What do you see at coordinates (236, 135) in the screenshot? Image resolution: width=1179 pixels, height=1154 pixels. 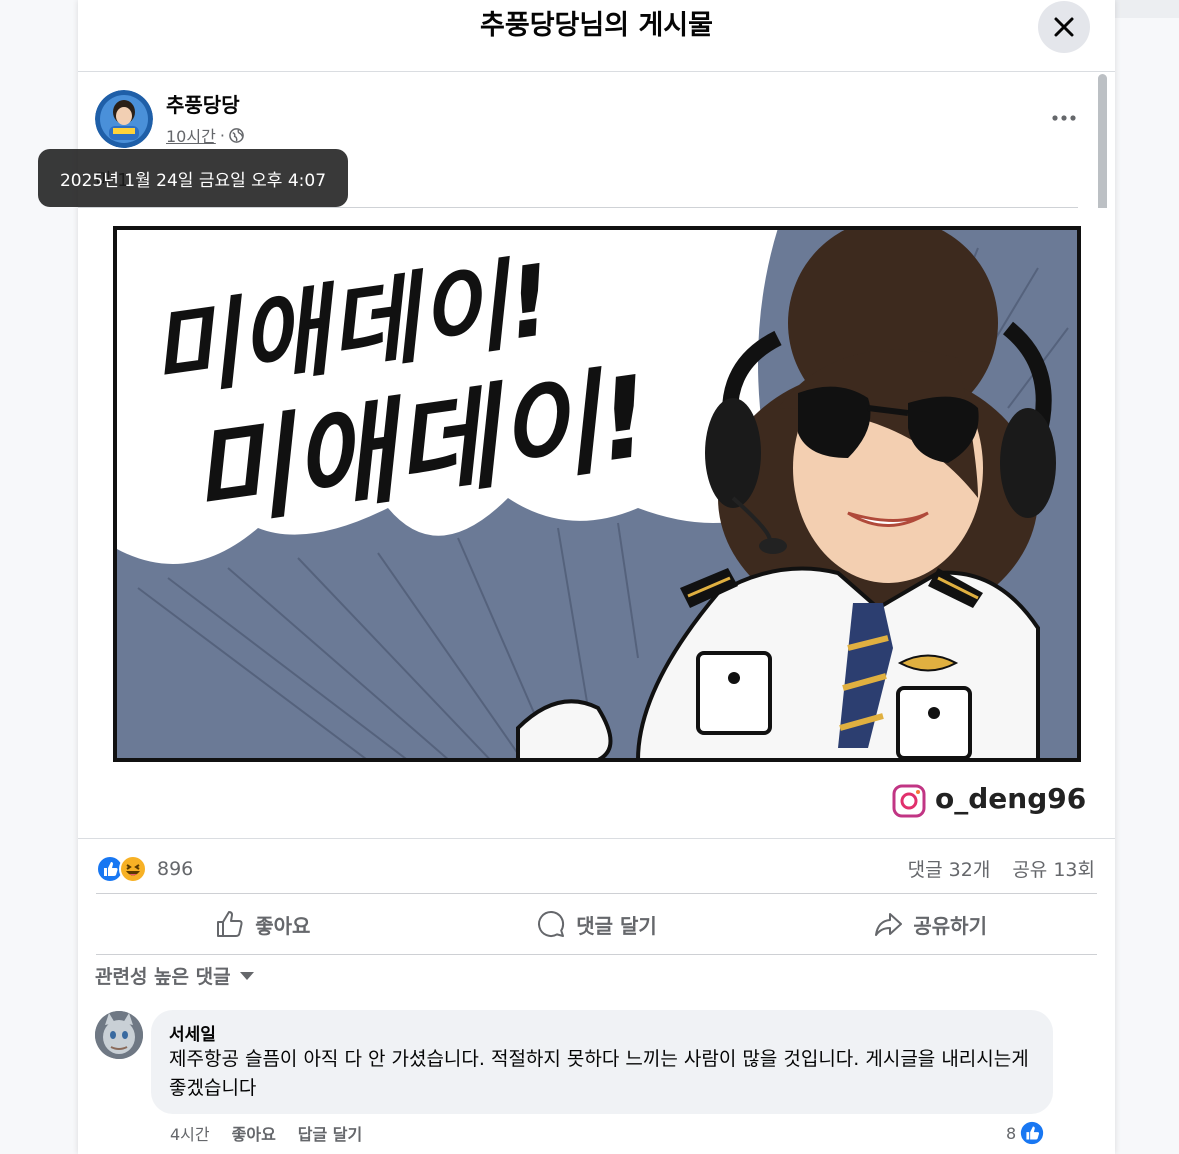 I see `globe-icon` at bounding box center [236, 135].